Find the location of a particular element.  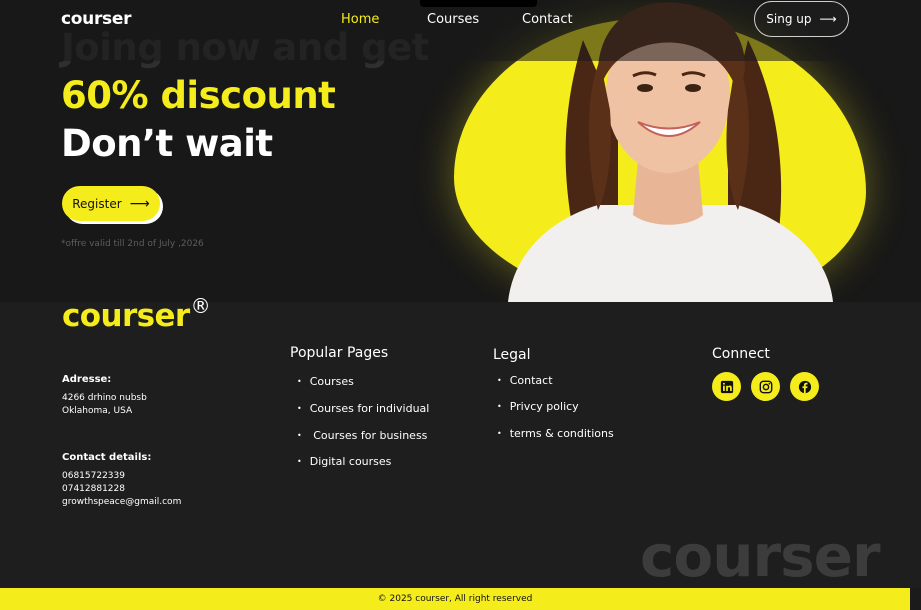

nav-logo: courser is located at coordinates (96, 19).